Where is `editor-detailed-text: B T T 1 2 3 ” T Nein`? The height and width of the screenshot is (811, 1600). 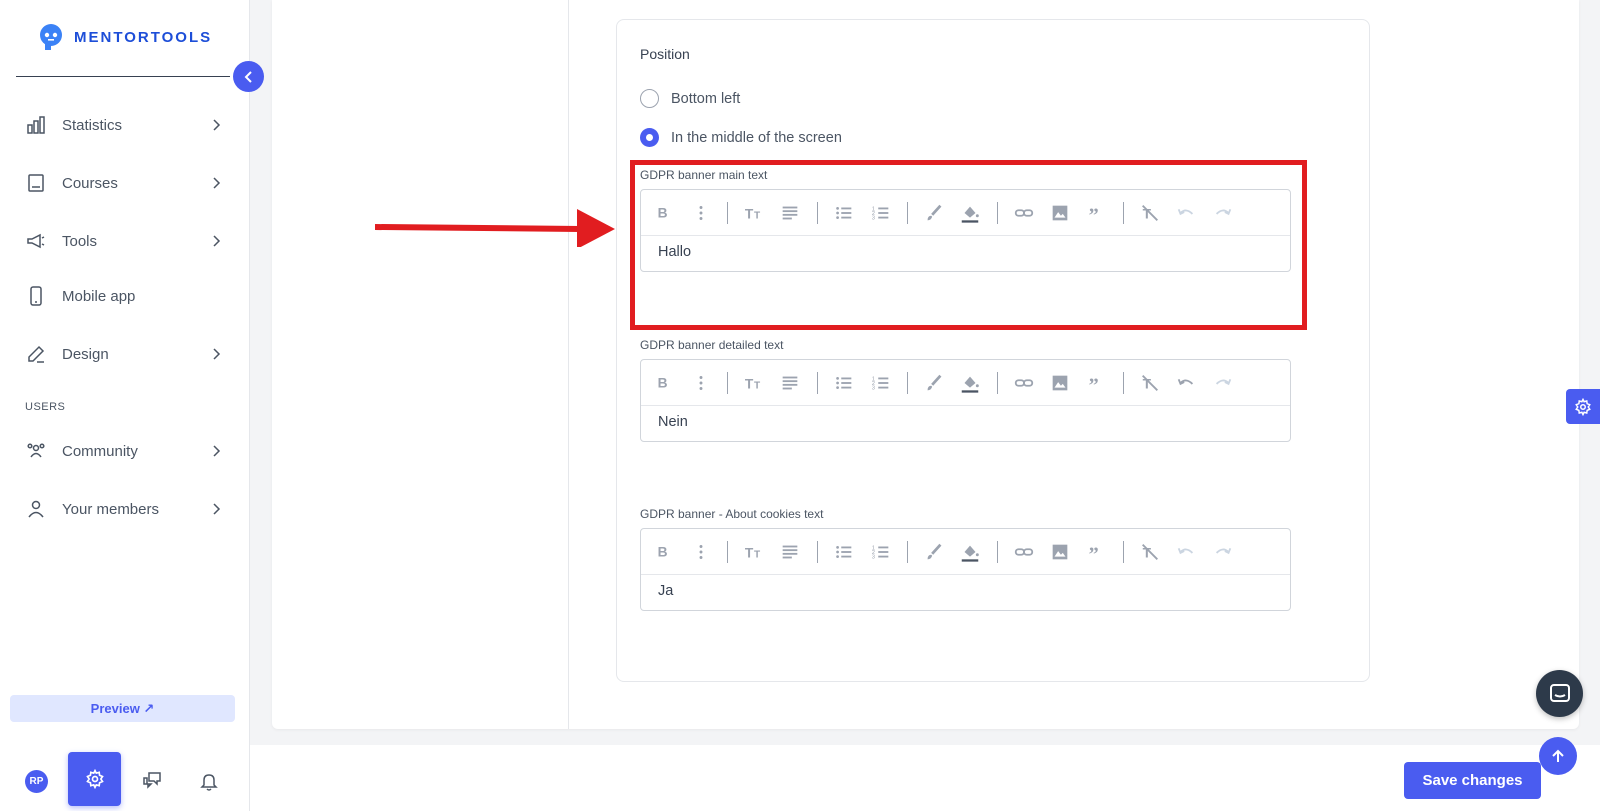
editor-detailed-text: B T T 1 2 3 ” T Nein is located at coordinates (965, 400).